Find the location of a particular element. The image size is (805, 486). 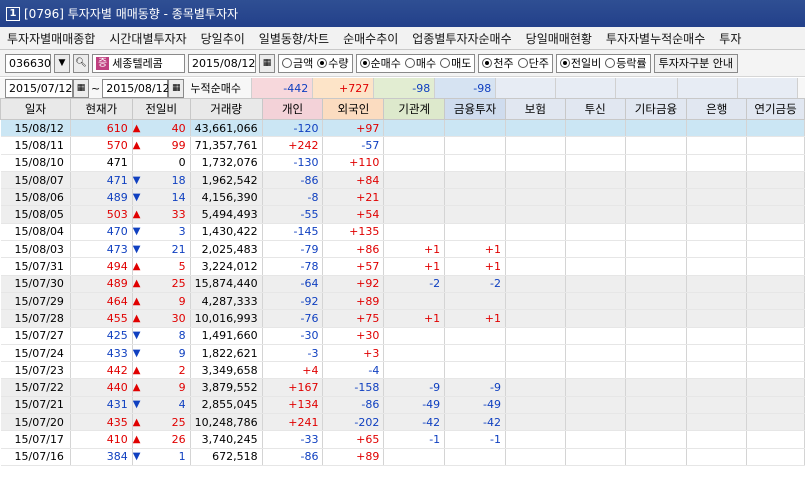

col-pension: 연기금등 is located at coordinates (775, 109).